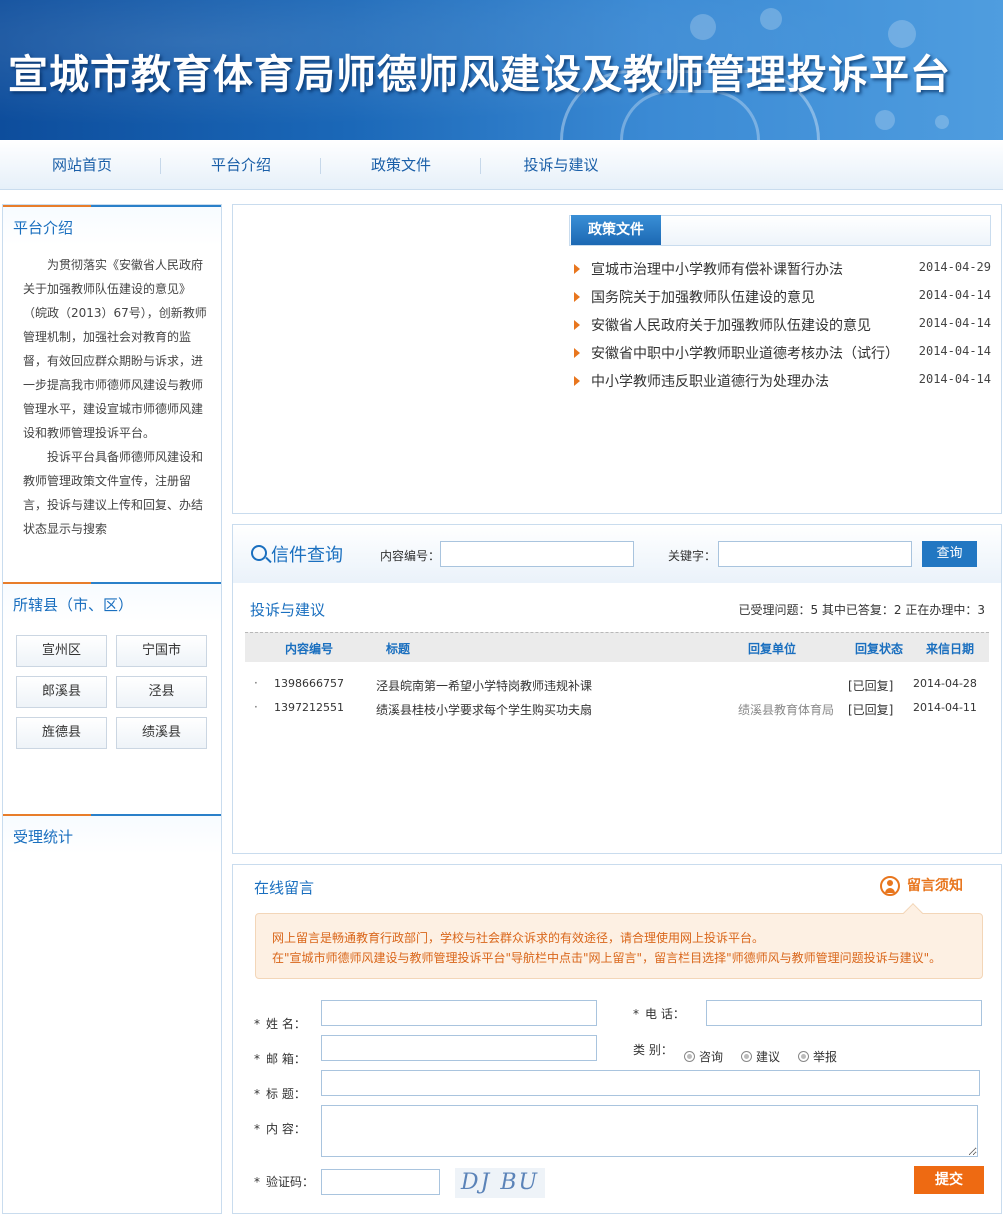 Image resolution: width=1003 pixels, height=1214 pixels. I want to click on intro-panel-header: 平台介绍, so click(112, 225).